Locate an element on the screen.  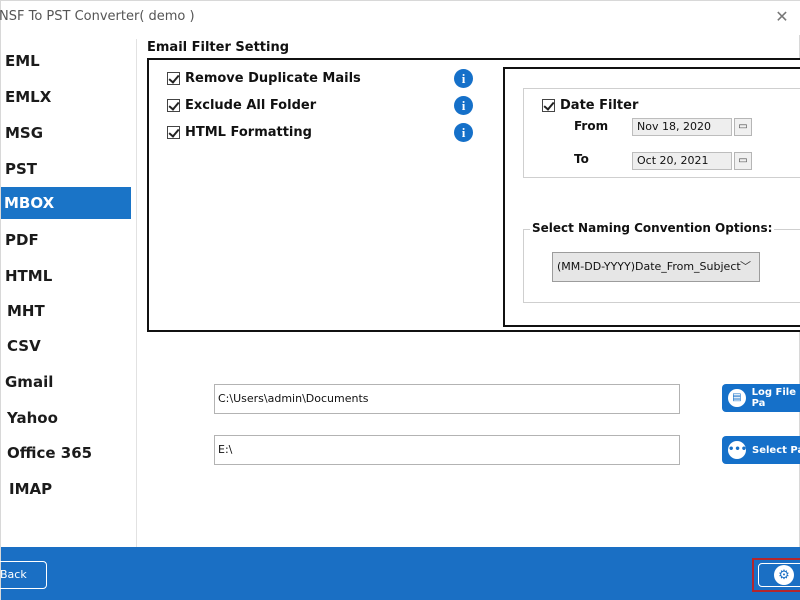
convert-icon: ⚙ is located at coordinates (784, 575).